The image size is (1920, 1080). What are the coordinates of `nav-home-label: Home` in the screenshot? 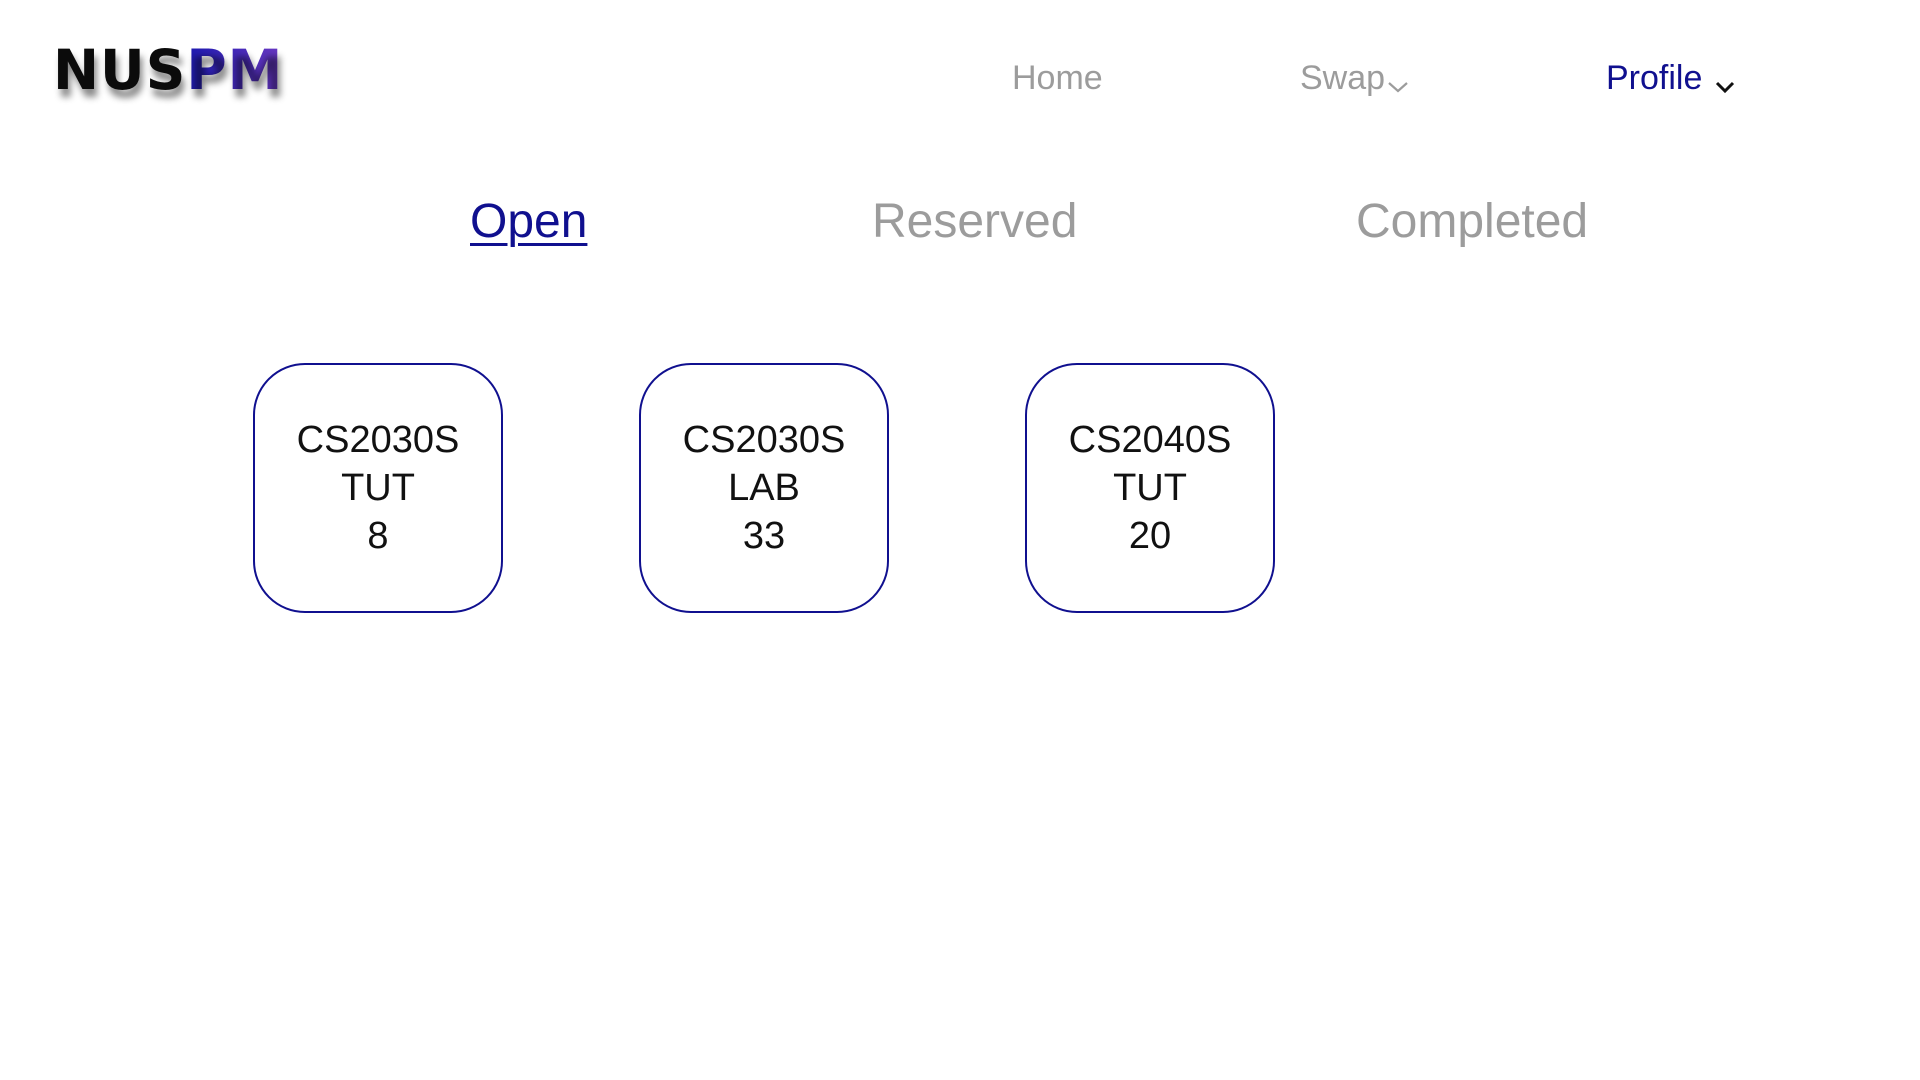 It's located at (1057, 78).